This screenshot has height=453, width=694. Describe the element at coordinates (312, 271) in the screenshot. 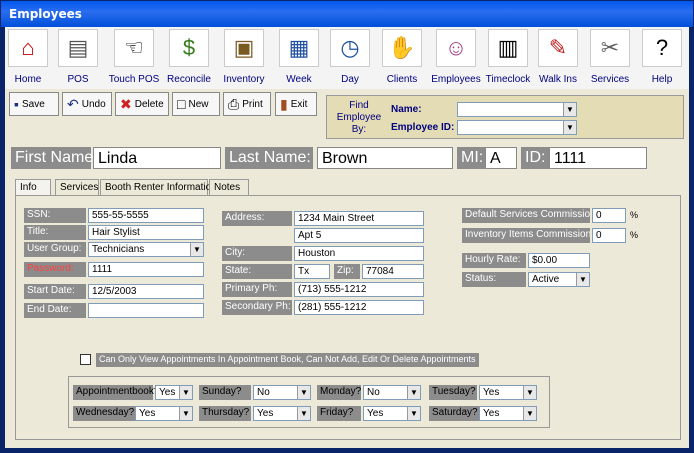

I see `state-field: Tx` at that location.